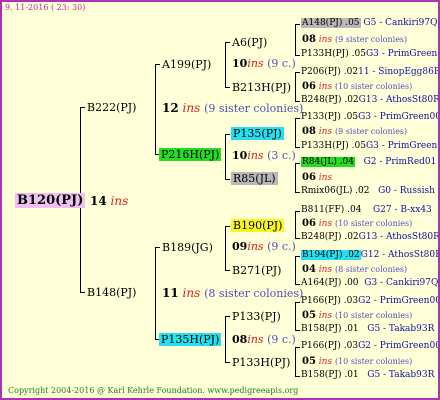  What do you see at coordinates (264, 155) in the screenshot?
I see `g2-generation-2: 10ins (3 c.)` at bounding box center [264, 155].